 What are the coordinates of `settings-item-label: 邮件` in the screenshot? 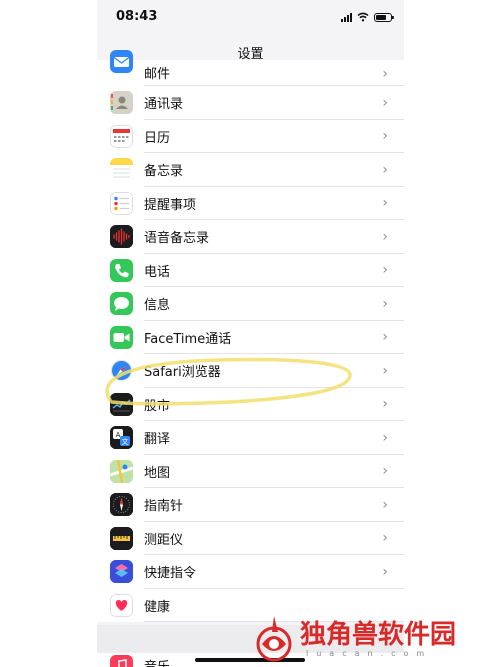 It's located at (157, 74).